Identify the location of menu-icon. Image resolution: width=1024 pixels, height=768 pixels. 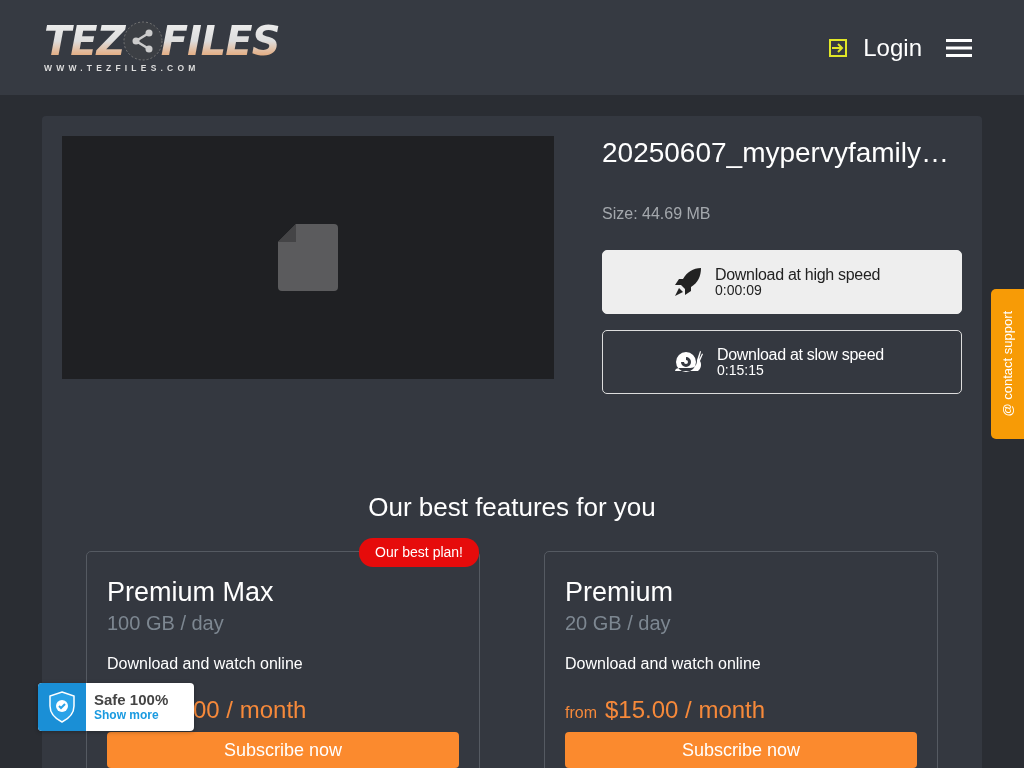
(959, 47).